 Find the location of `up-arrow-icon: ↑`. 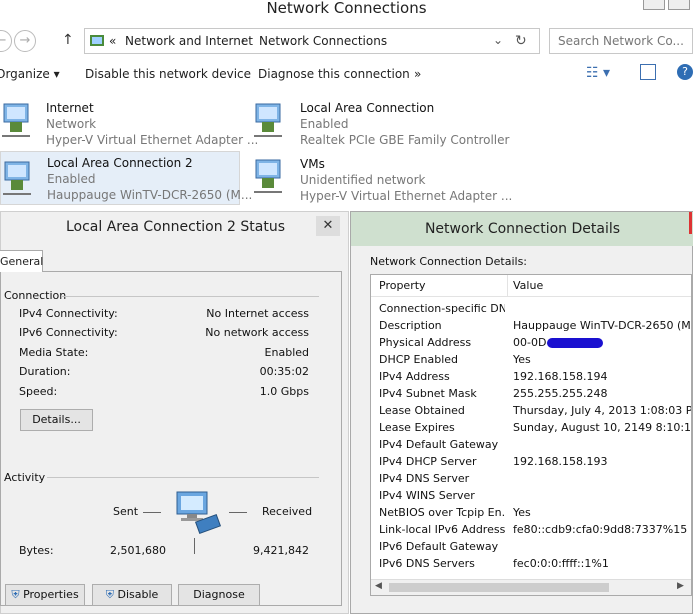

up-arrow-icon: ↑ is located at coordinates (68, 40).